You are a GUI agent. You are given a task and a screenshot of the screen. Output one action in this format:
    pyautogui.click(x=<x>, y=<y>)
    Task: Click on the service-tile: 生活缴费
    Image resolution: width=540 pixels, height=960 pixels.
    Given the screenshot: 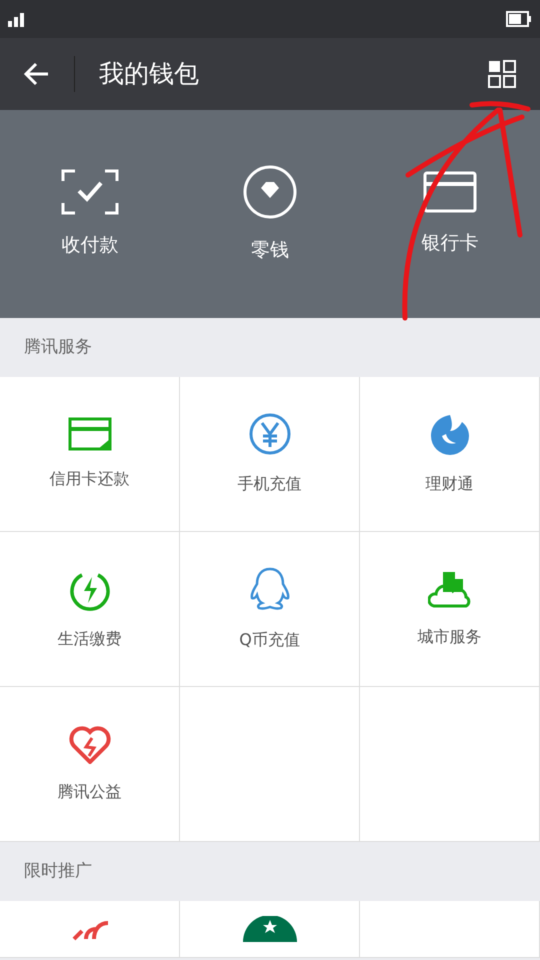 What is the action you would take?
    pyautogui.click(x=90, y=609)
    